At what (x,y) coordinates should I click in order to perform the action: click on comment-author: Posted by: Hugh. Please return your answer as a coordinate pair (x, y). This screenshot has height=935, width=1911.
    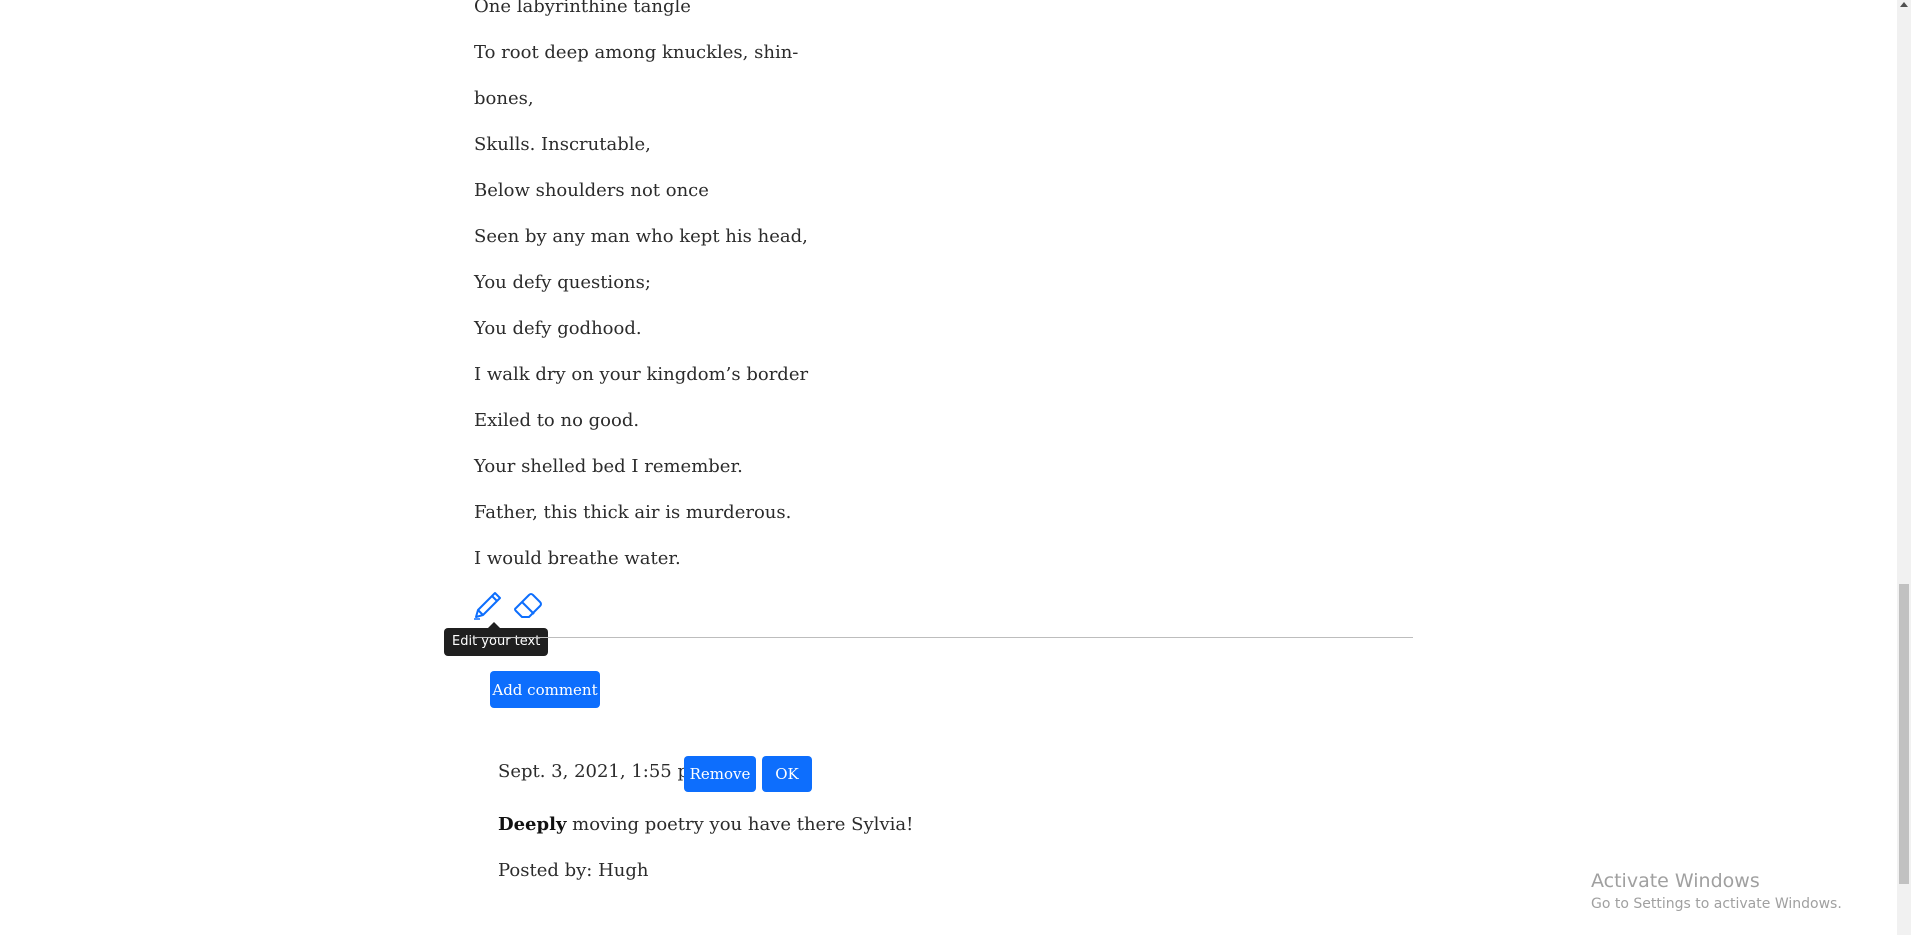
    Looking at the image, I should click on (573, 870).